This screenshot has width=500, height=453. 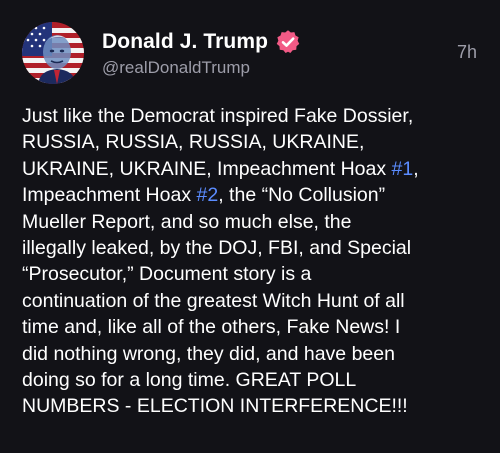 What do you see at coordinates (215, 406) in the screenshot?
I see `post-text-segment: NUMBERS - ELECTION INTERFERENCE!!!` at bounding box center [215, 406].